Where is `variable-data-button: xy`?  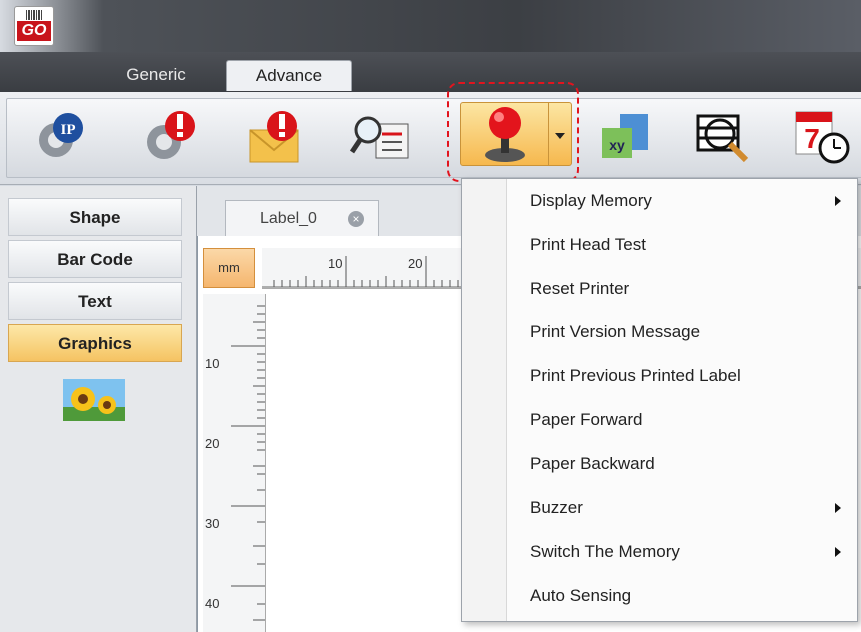
variable-data-button: xy is located at coordinates (625, 136).